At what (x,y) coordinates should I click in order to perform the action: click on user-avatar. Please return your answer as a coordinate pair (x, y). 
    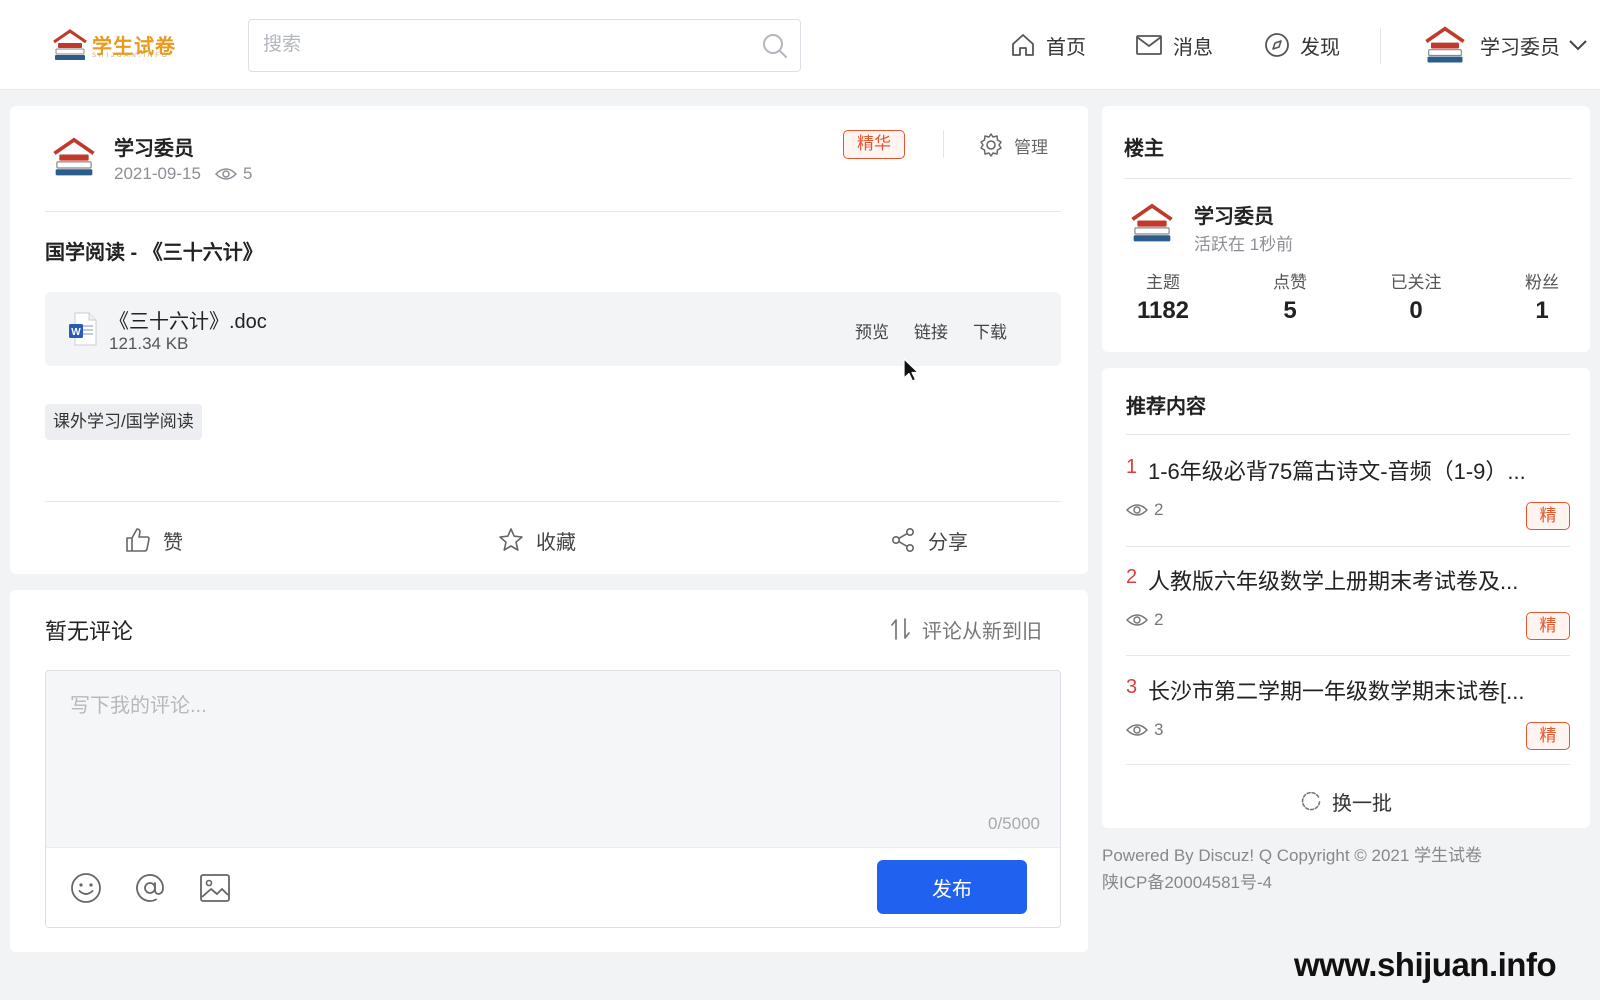
    Looking at the image, I should click on (1445, 44).